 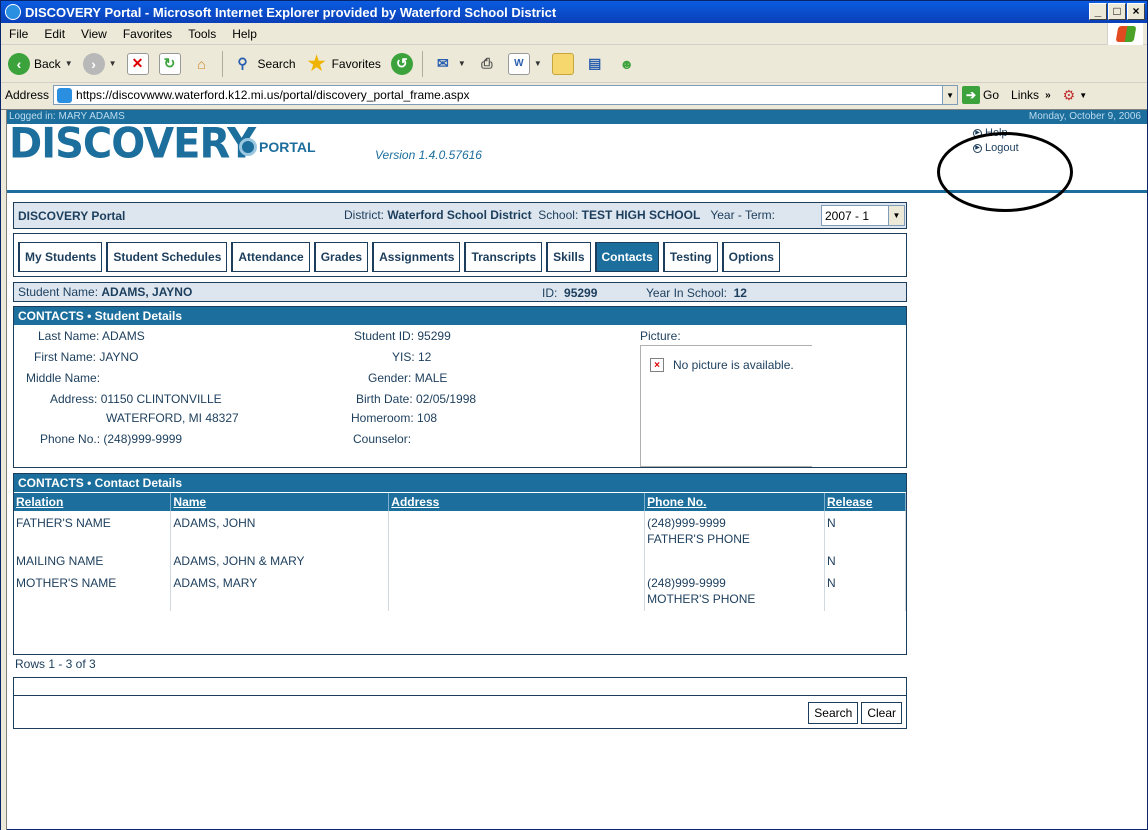 I want to click on last-name: Last Name: ADAMS, so click(x=91, y=336).